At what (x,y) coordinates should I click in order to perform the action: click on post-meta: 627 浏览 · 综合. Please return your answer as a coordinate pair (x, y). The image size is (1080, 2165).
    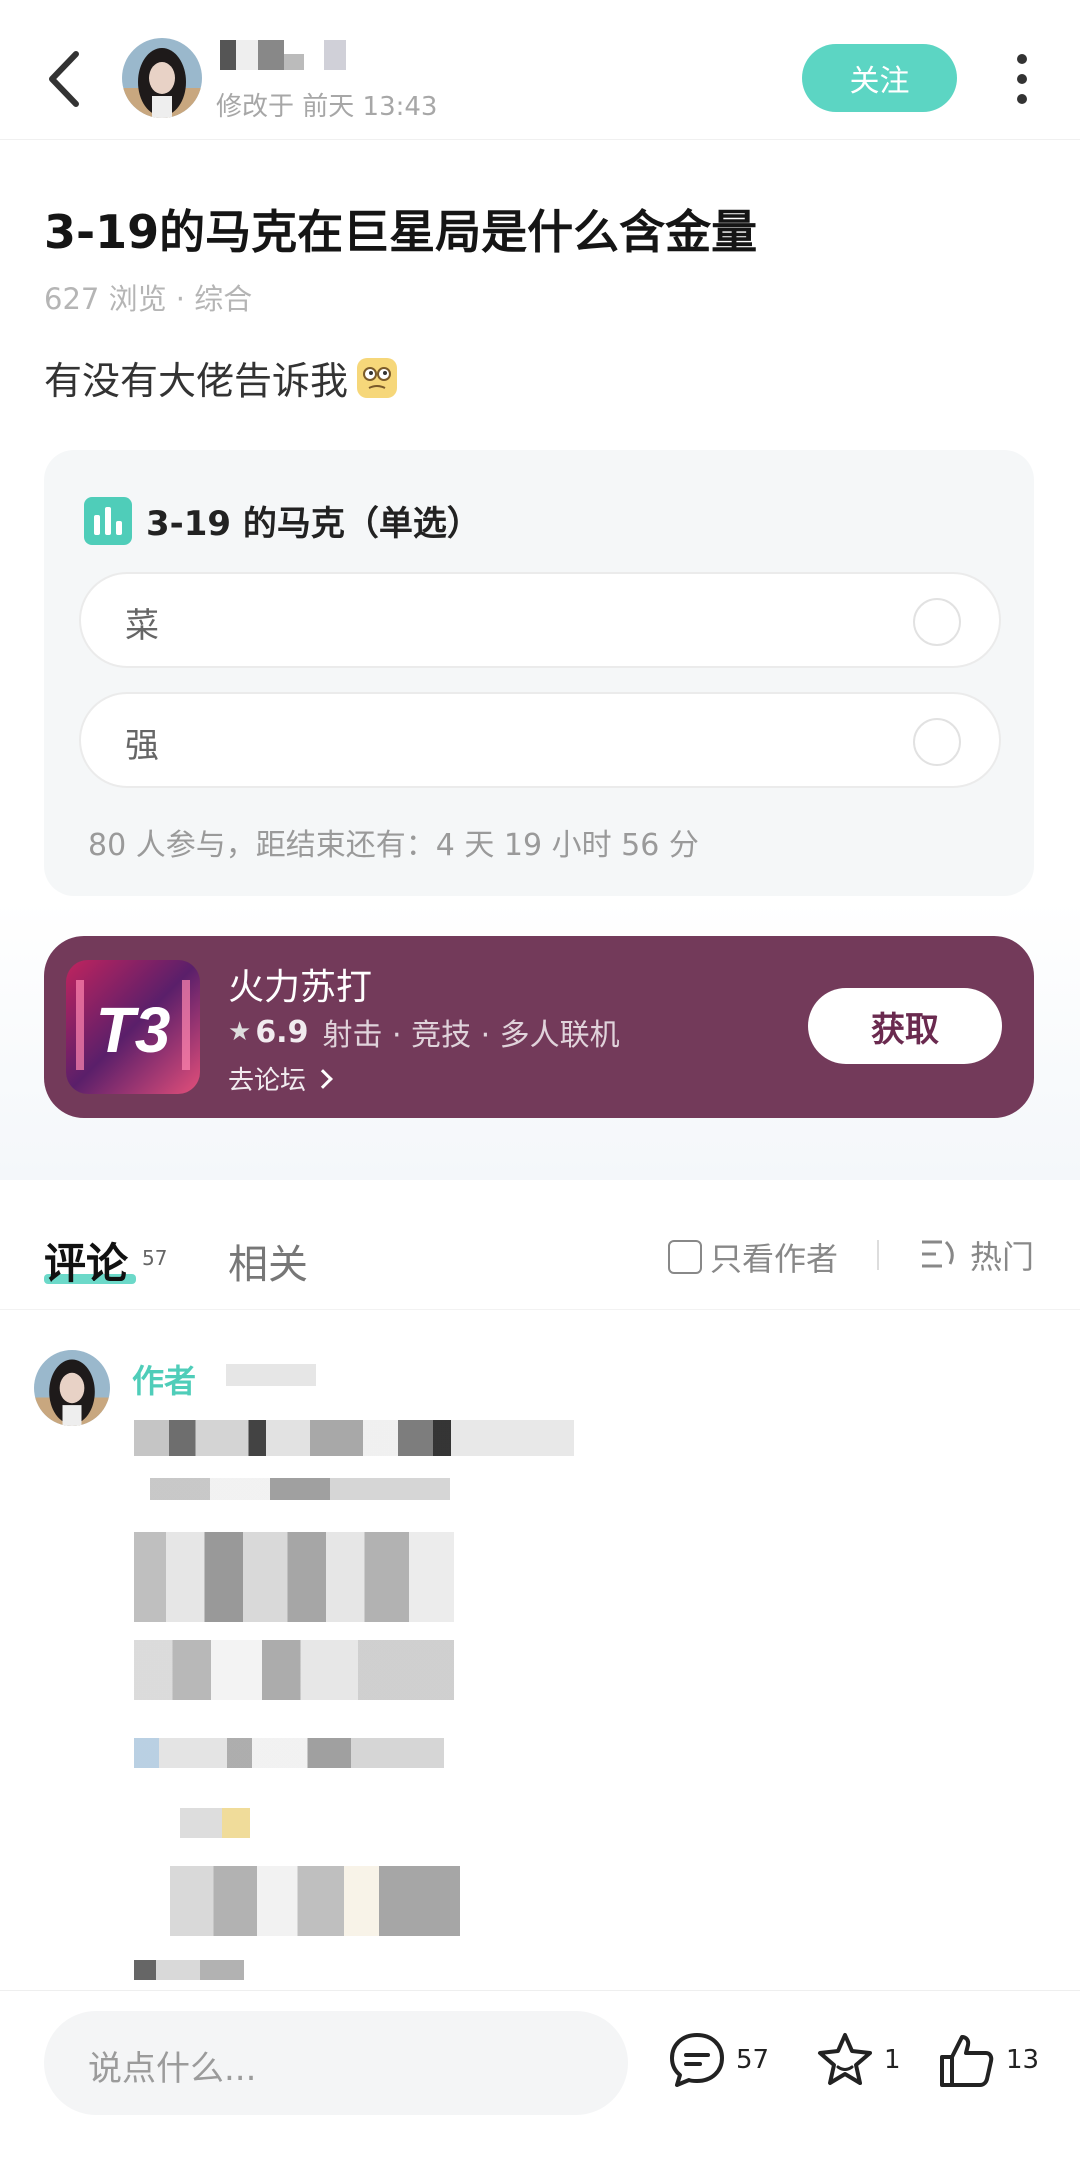
    Looking at the image, I should click on (148, 299).